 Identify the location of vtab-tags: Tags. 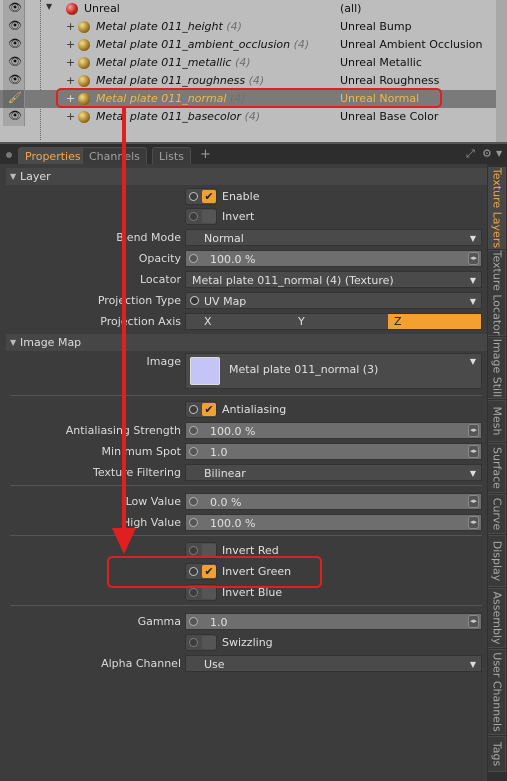
(497, 754).